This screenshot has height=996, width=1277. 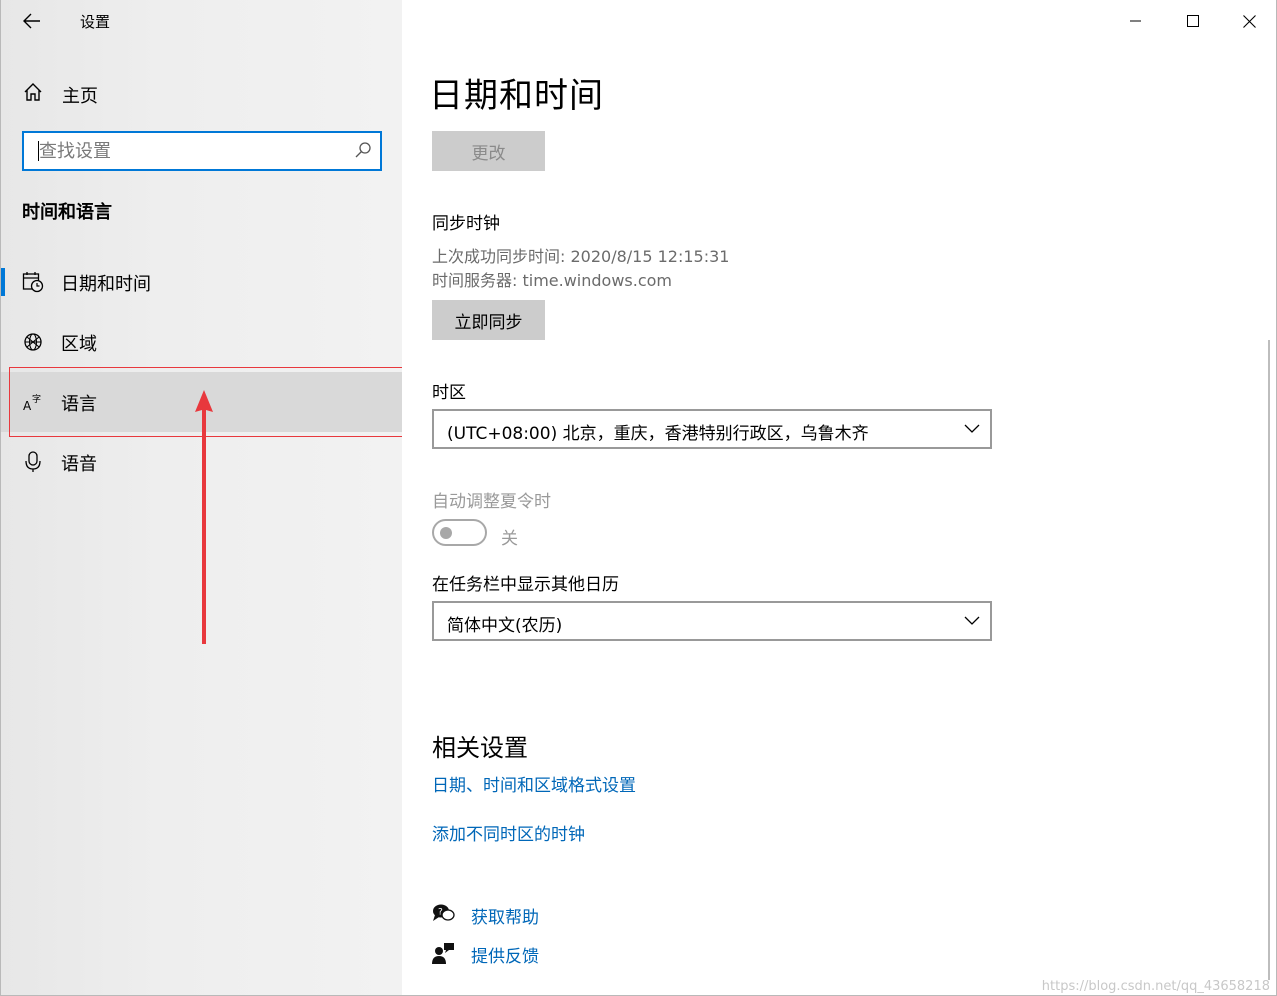 I want to click on home-icon, so click(x=33, y=94).